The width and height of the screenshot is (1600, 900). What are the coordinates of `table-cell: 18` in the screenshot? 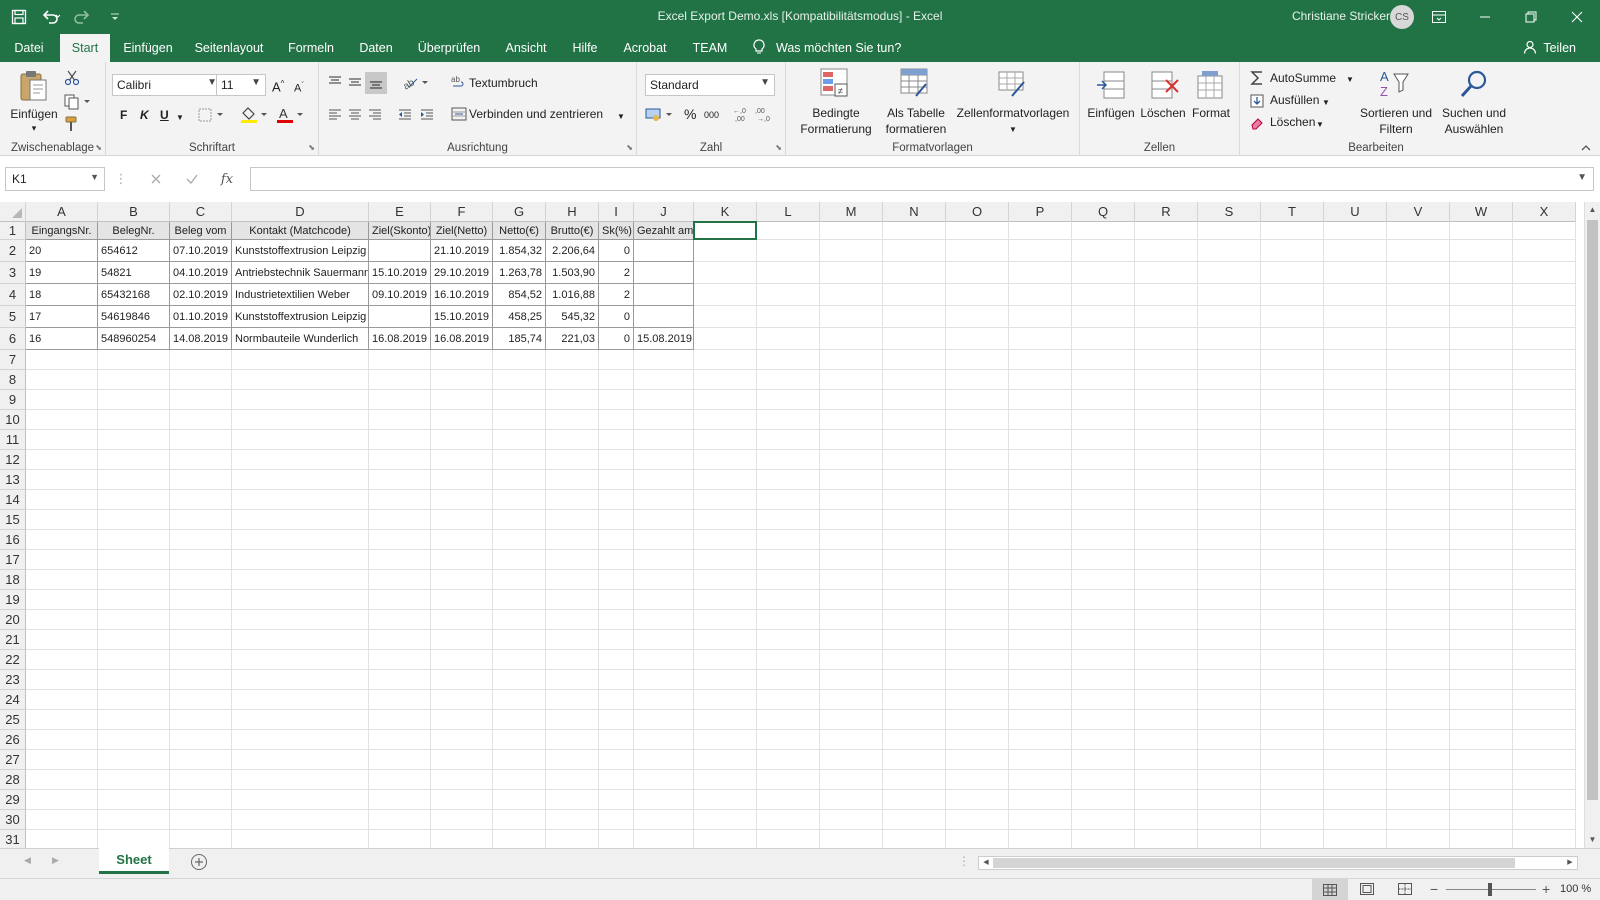 It's located at (62, 295).